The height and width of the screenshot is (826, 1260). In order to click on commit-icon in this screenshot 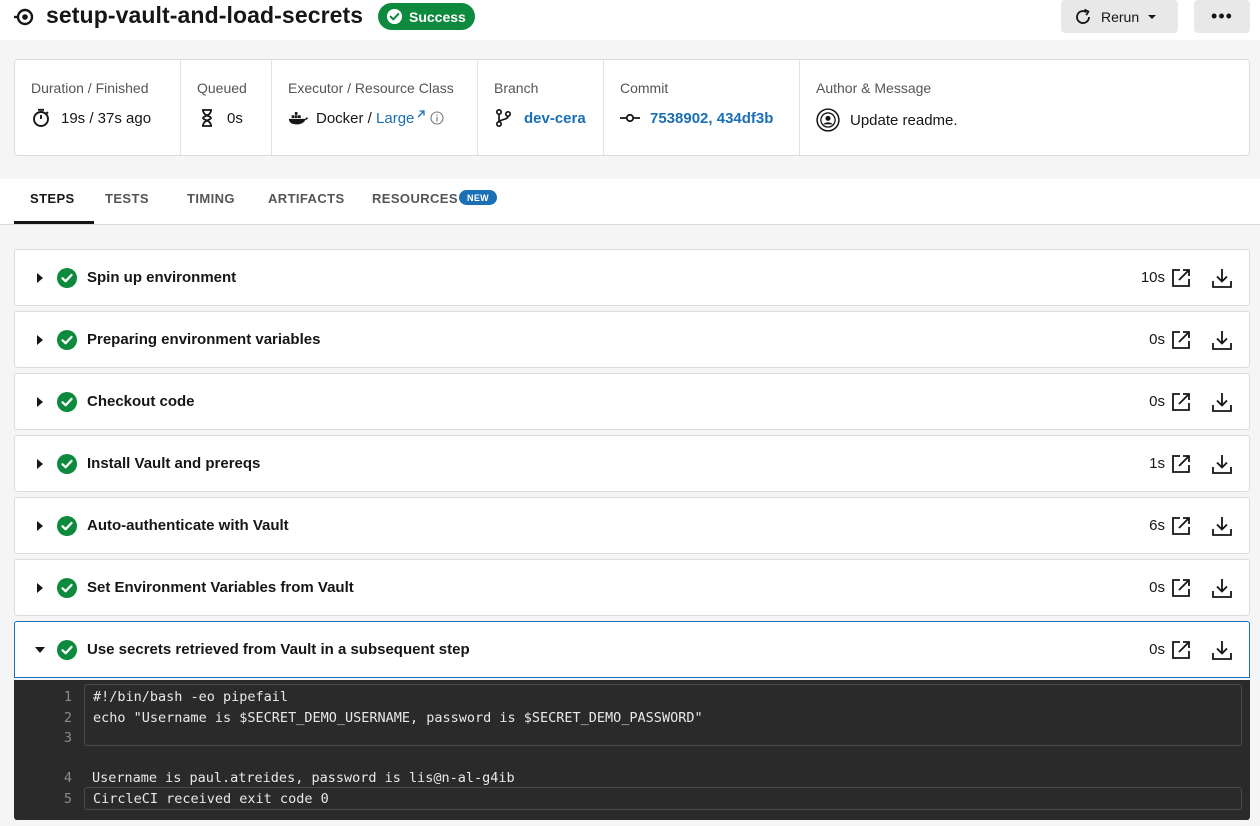, I will do `click(630, 118)`.